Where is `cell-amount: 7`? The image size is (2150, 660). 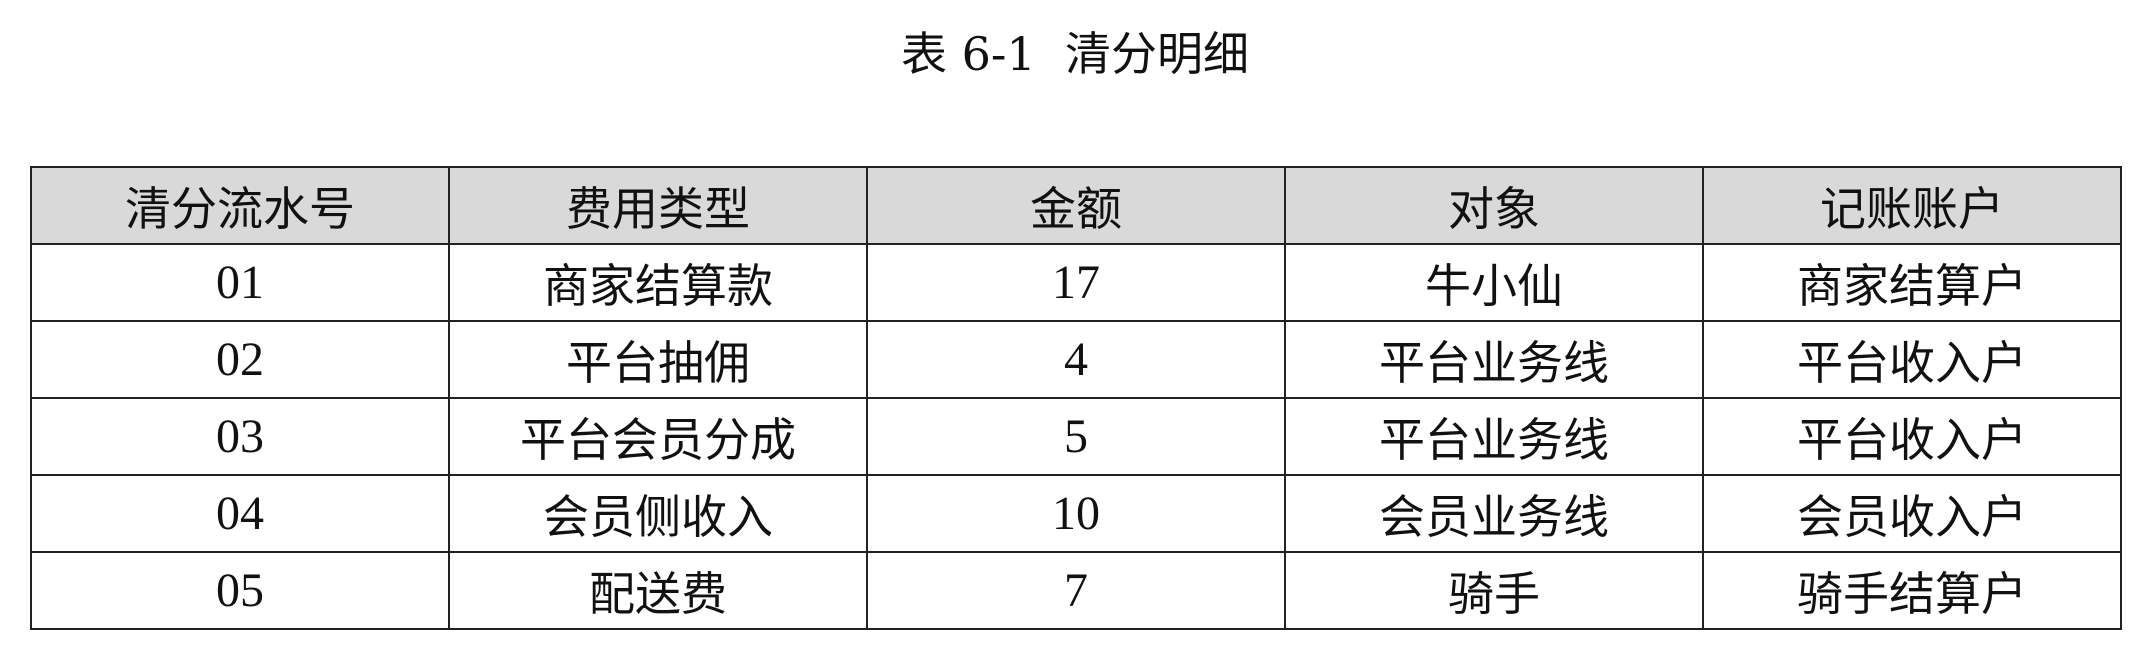 cell-amount: 7 is located at coordinates (1076, 590).